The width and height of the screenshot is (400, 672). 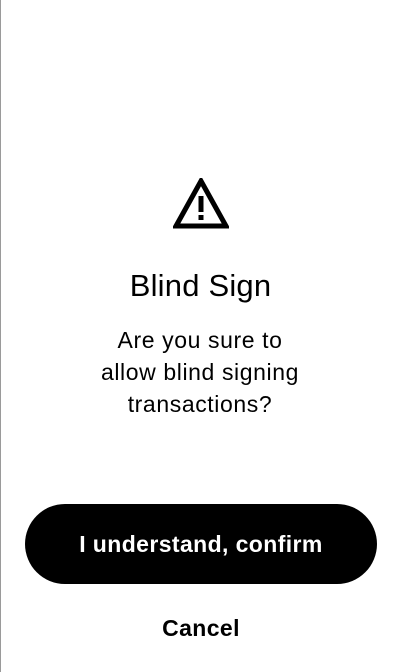 What do you see at coordinates (201, 628) in the screenshot?
I see `cancel-button: Cancel` at bounding box center [201, 628].